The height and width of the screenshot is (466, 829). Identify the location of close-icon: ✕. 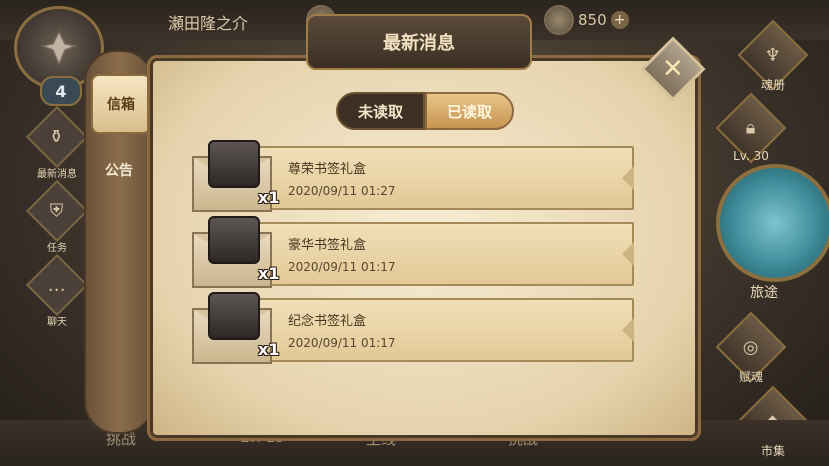
(673, 68).